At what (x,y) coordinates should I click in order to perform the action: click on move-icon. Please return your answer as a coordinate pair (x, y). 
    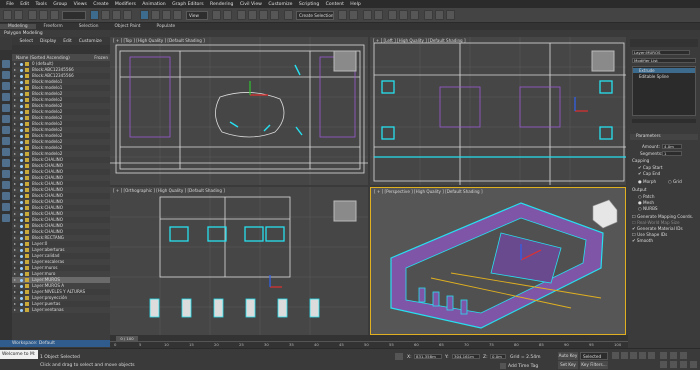
    Looking at the image, I should click on (144, 15).